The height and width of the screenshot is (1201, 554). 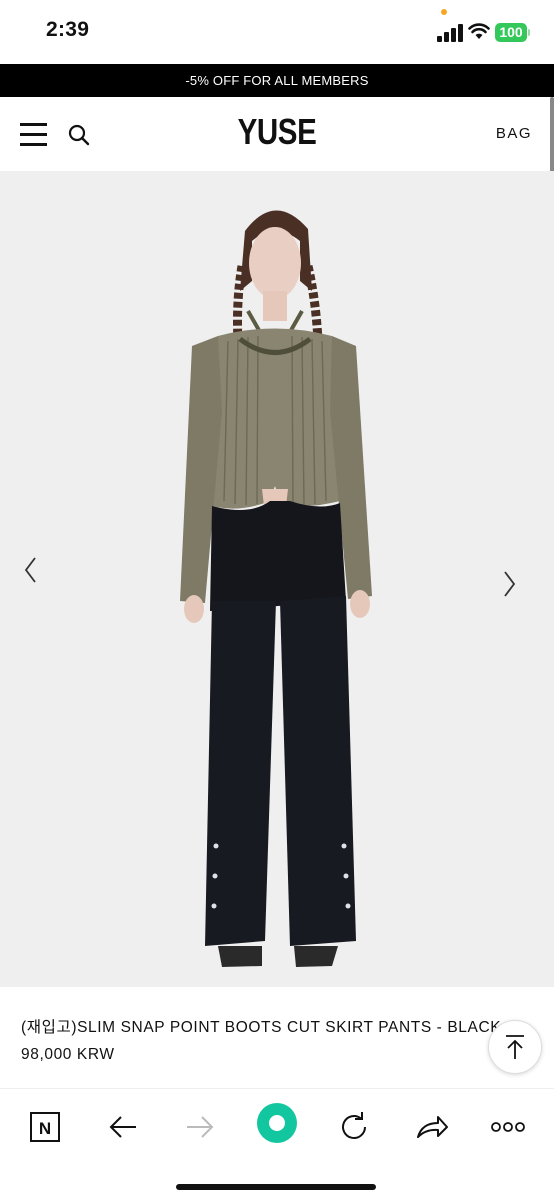 I want to click on arrow-up-icon, so click(x=515, y=1047).